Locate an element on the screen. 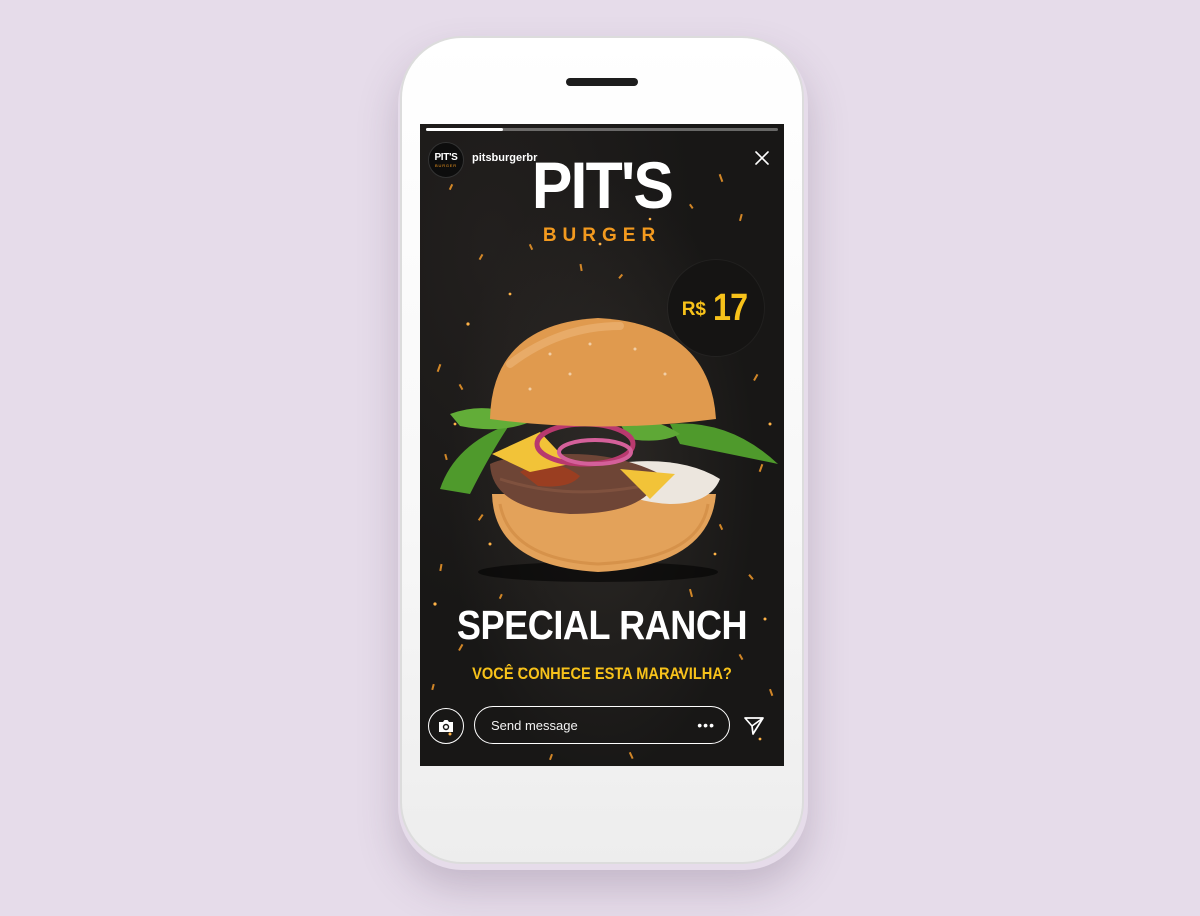  story-progress-fill is located at coordinates (465, 129).